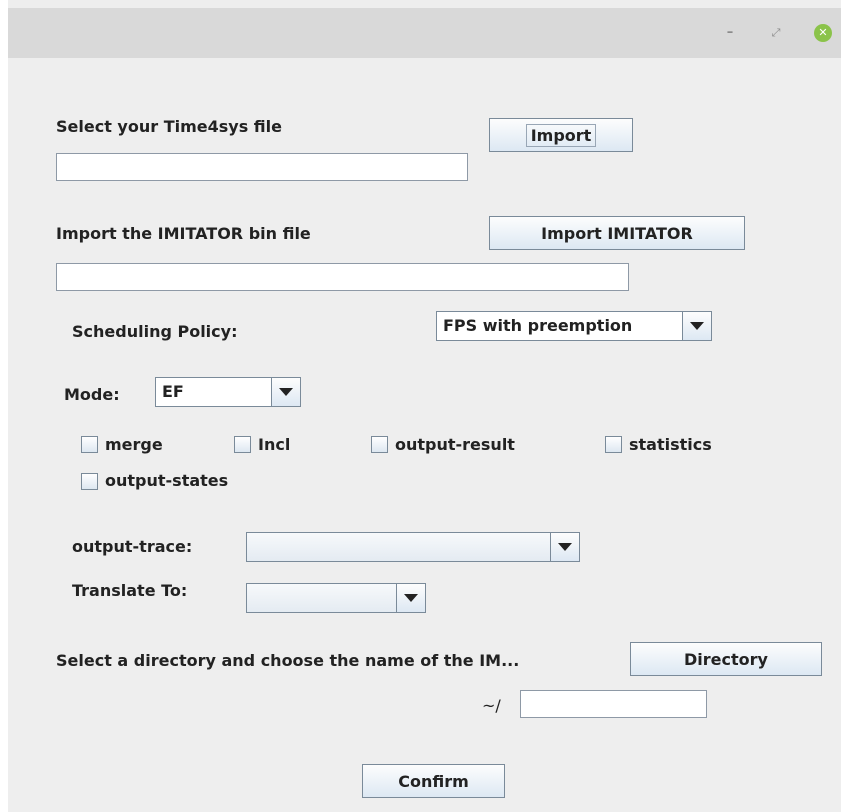 Image resolution: width=841 pixels, height=812 pixels. What do you see at coordinates (132, 546) in the screenshot?
I see `output-trace-label: output-trace:` at bounding box center [132, 546].